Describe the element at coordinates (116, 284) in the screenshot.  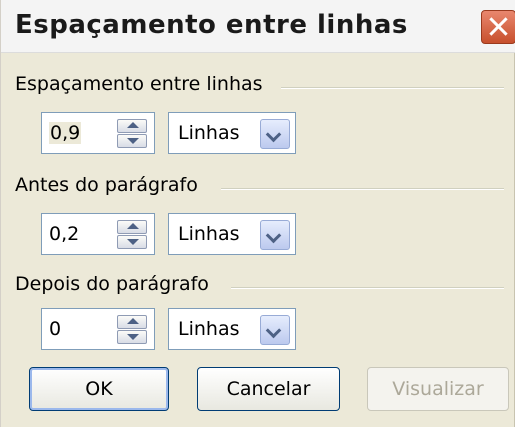
I see `after-paragraph-group-label: Depois do parágrafo` at that location.